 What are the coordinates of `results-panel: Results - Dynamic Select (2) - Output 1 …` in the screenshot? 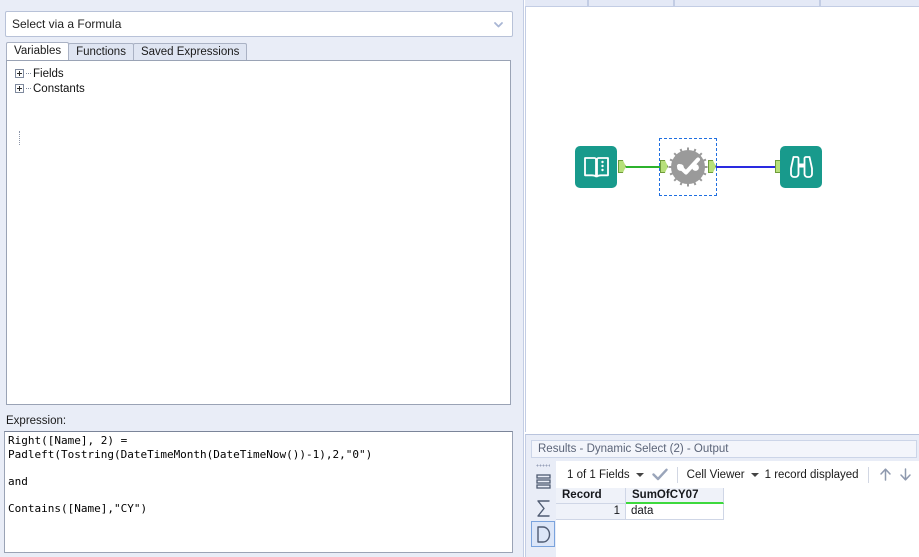 It's located at (722, 495).